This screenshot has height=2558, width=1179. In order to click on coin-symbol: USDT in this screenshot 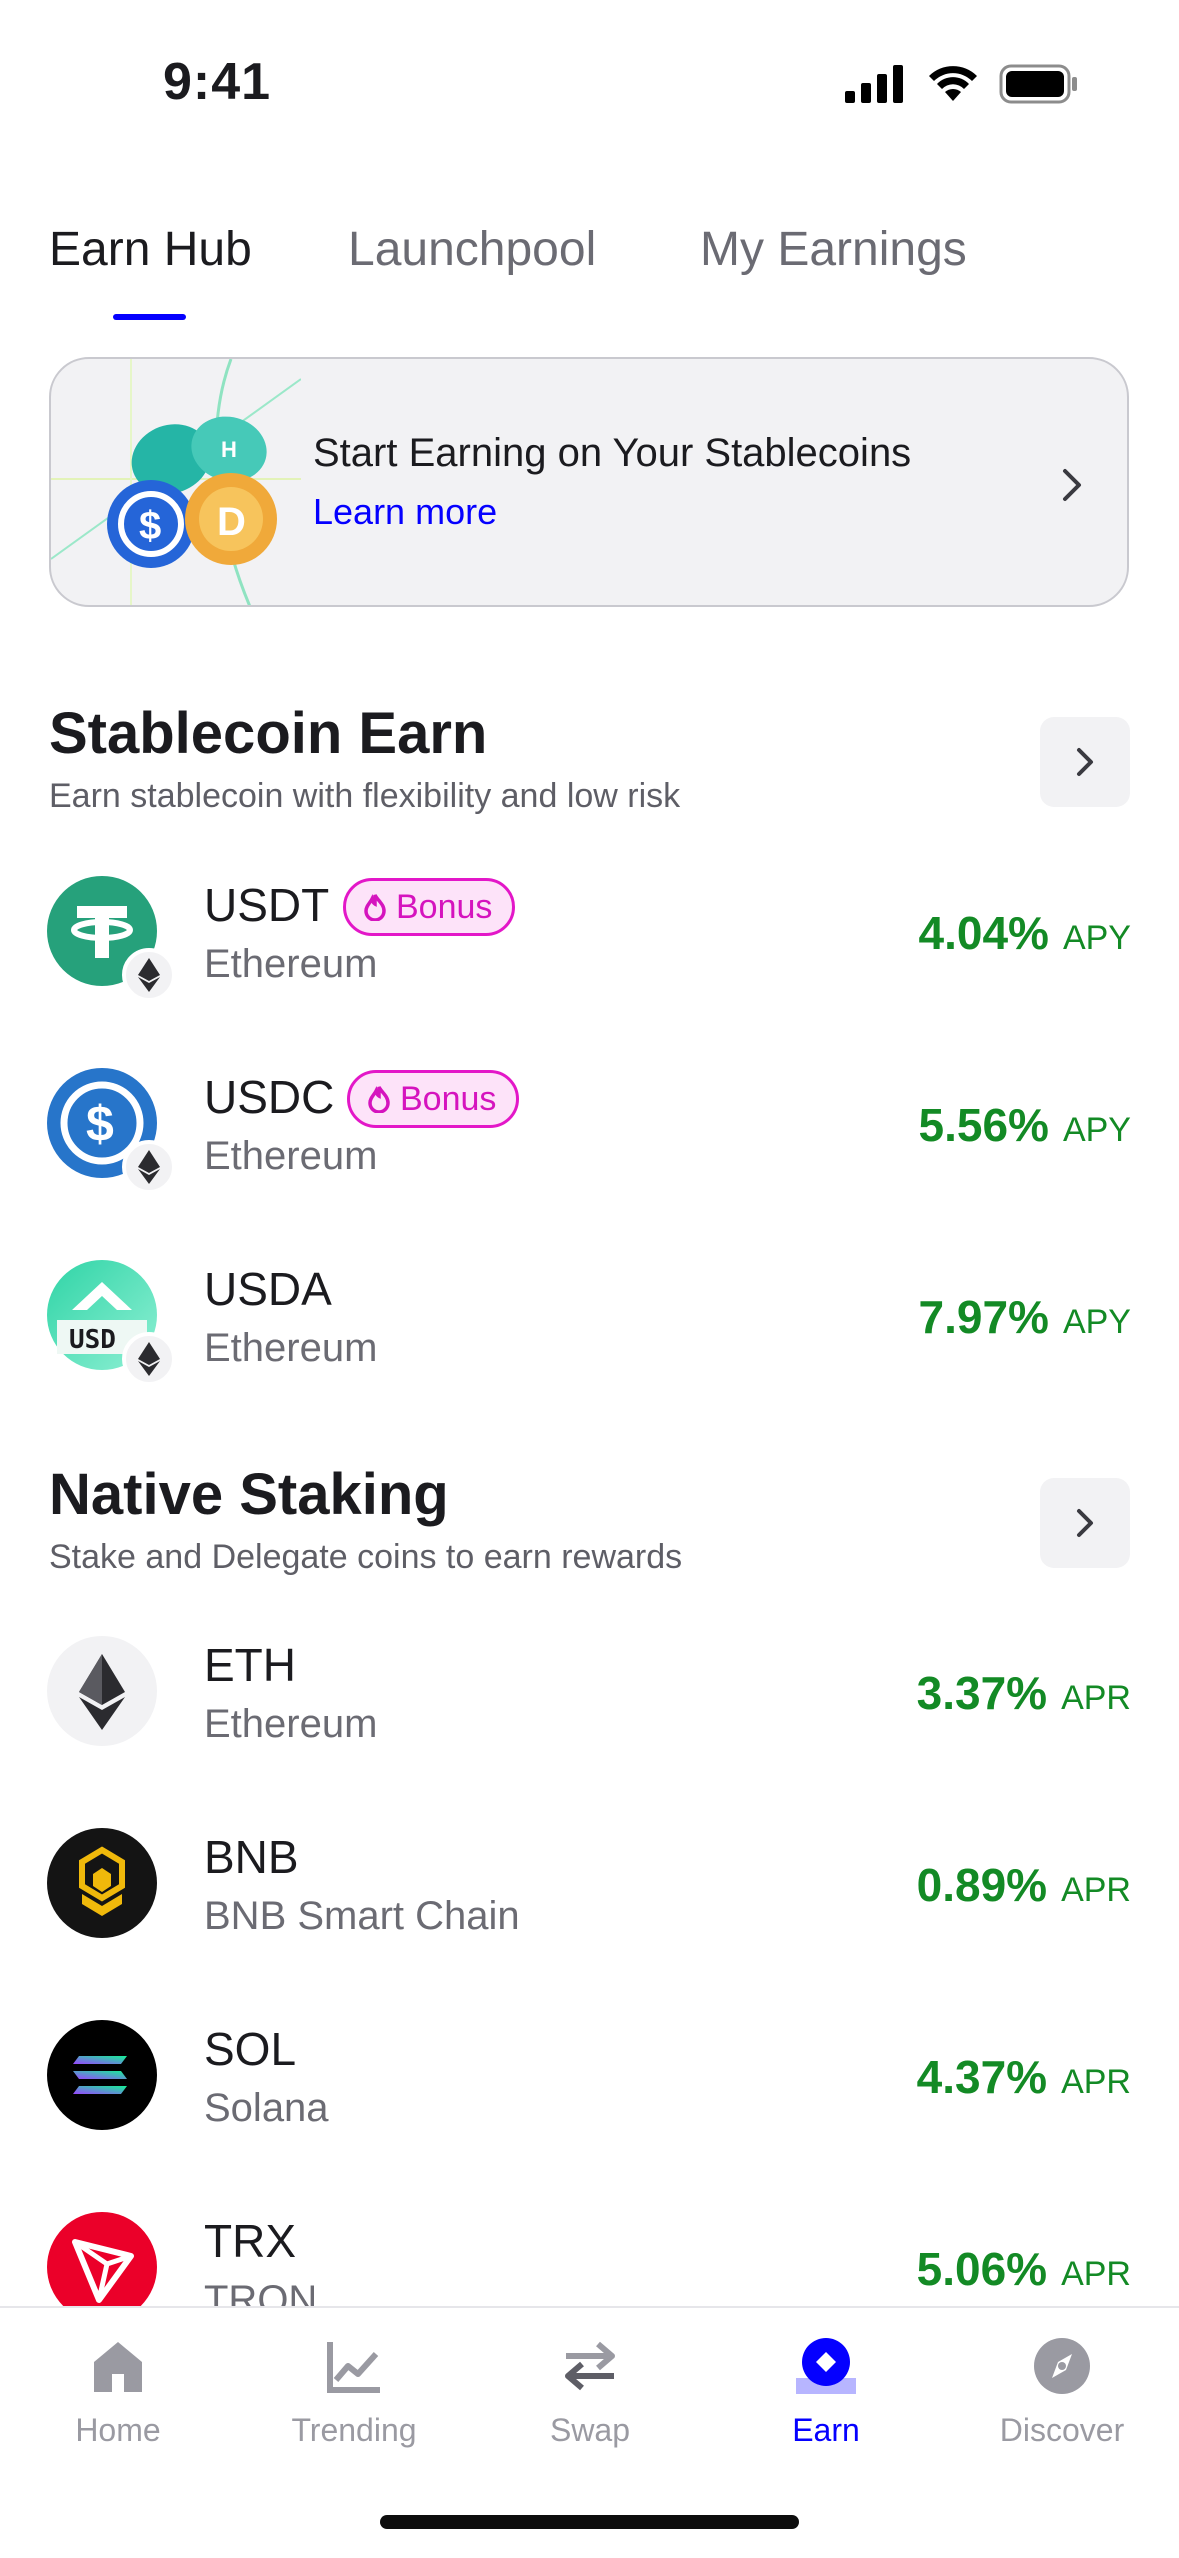, I will do `click(267, 905)`.